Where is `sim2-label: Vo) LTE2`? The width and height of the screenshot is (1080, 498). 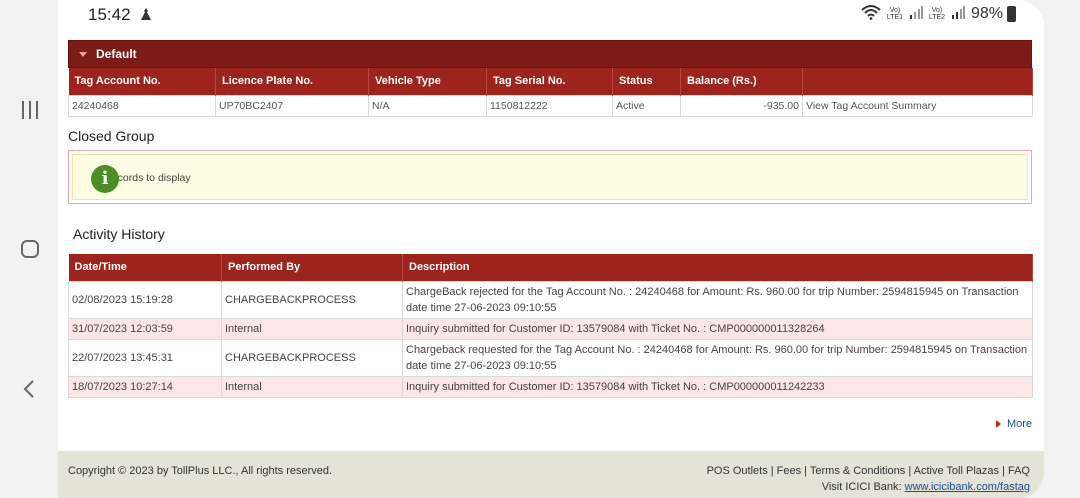 sim2-label: Vo) LTE2 is located at coordinates (937, 14).